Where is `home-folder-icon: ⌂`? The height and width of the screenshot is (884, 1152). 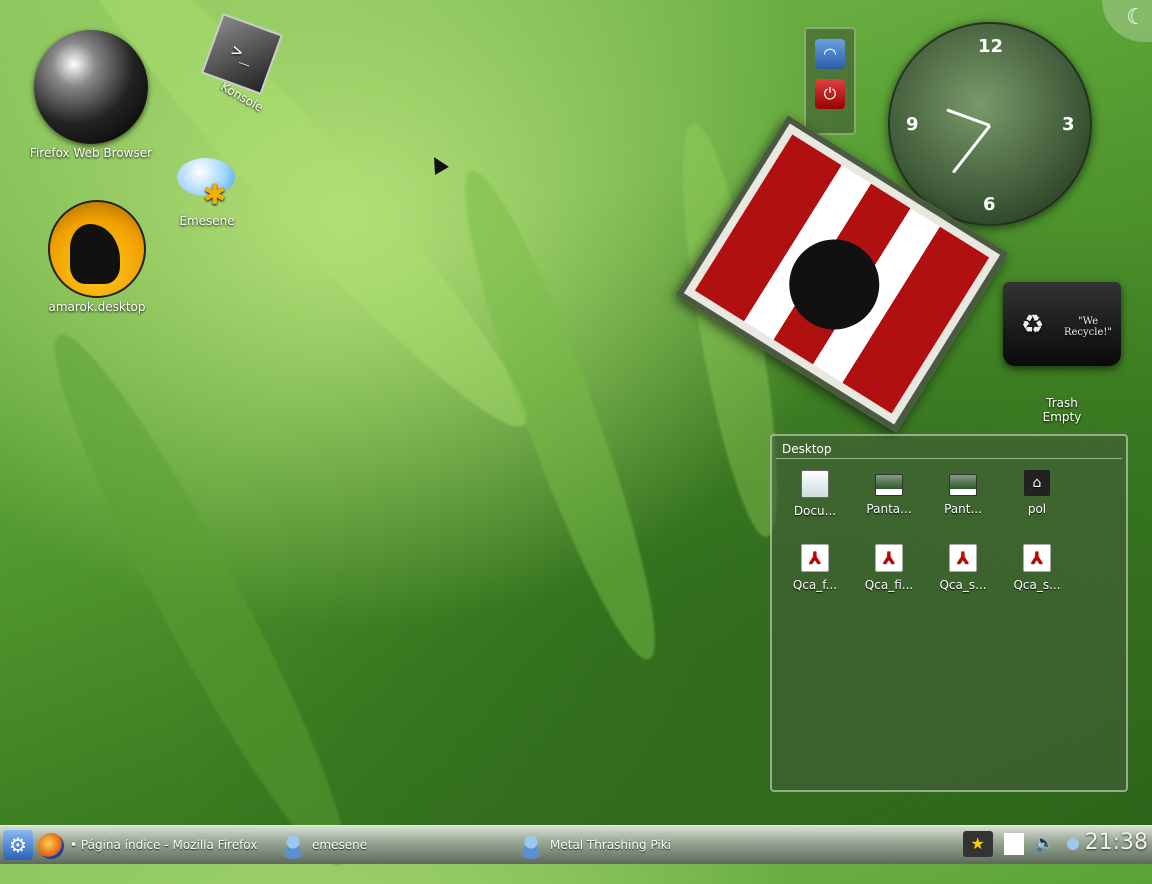
home-folder-icon: ⌂ is located at coordinates (1037, 483).